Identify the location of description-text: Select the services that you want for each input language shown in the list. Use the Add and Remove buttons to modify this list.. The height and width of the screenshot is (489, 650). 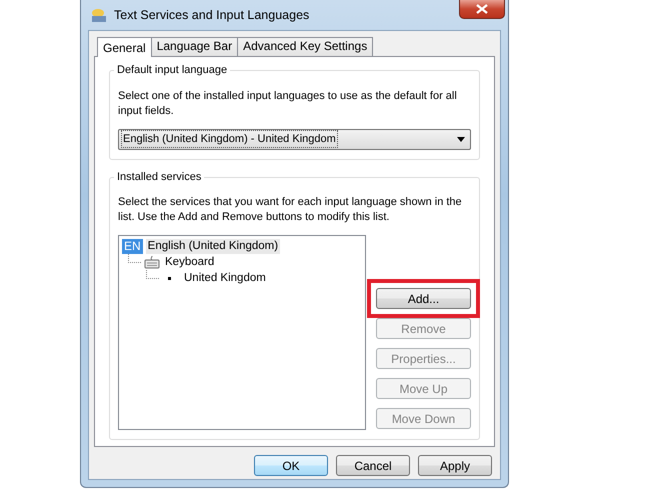
(290, 210).